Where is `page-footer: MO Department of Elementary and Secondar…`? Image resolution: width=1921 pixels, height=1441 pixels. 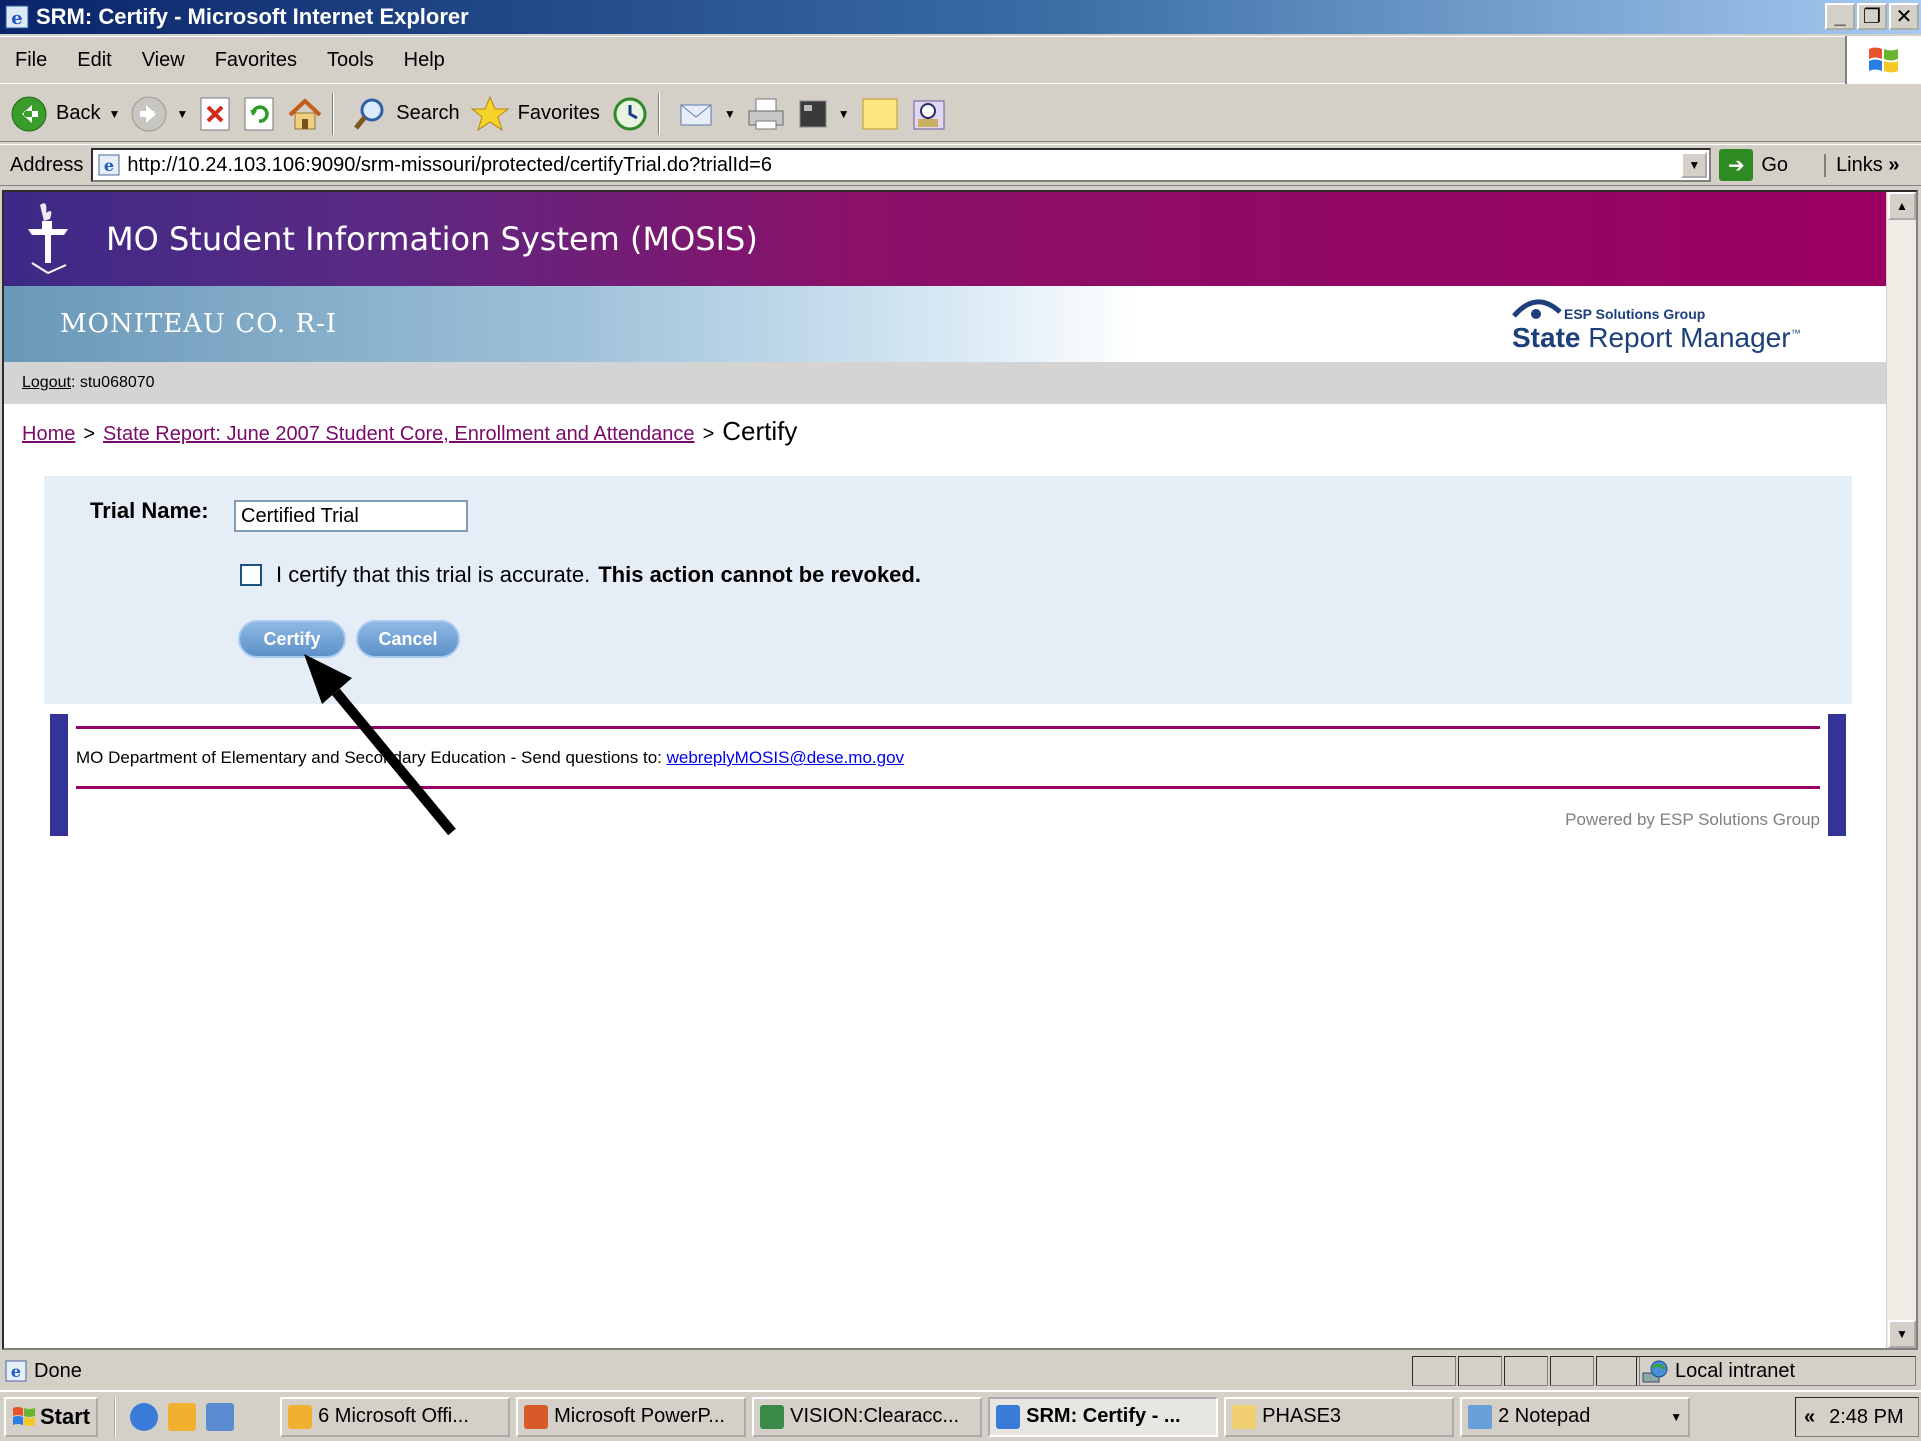 page-footer: MO Department of Elementary and Secondar… is located at coordinates (948, 775).